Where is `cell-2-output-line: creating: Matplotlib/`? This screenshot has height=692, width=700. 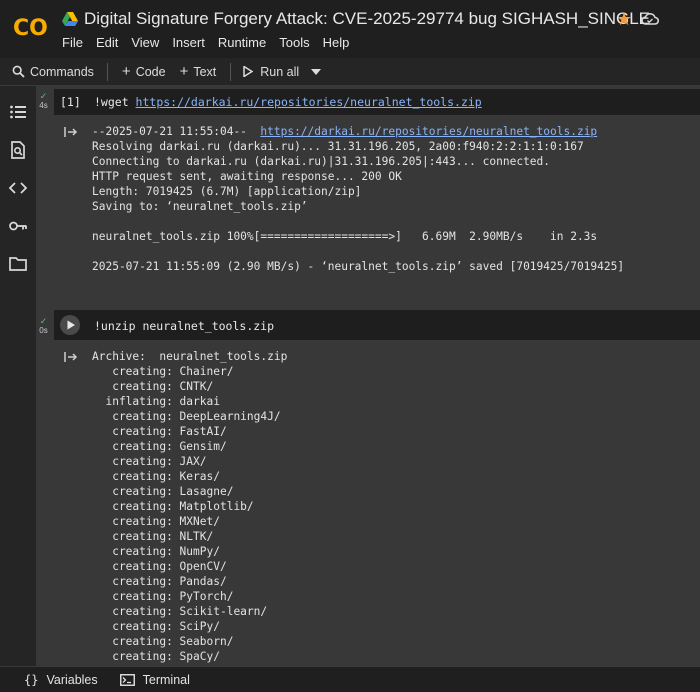
cell-2-output-line: creating: Matplotlib/ is located at coordinates (173, 506).